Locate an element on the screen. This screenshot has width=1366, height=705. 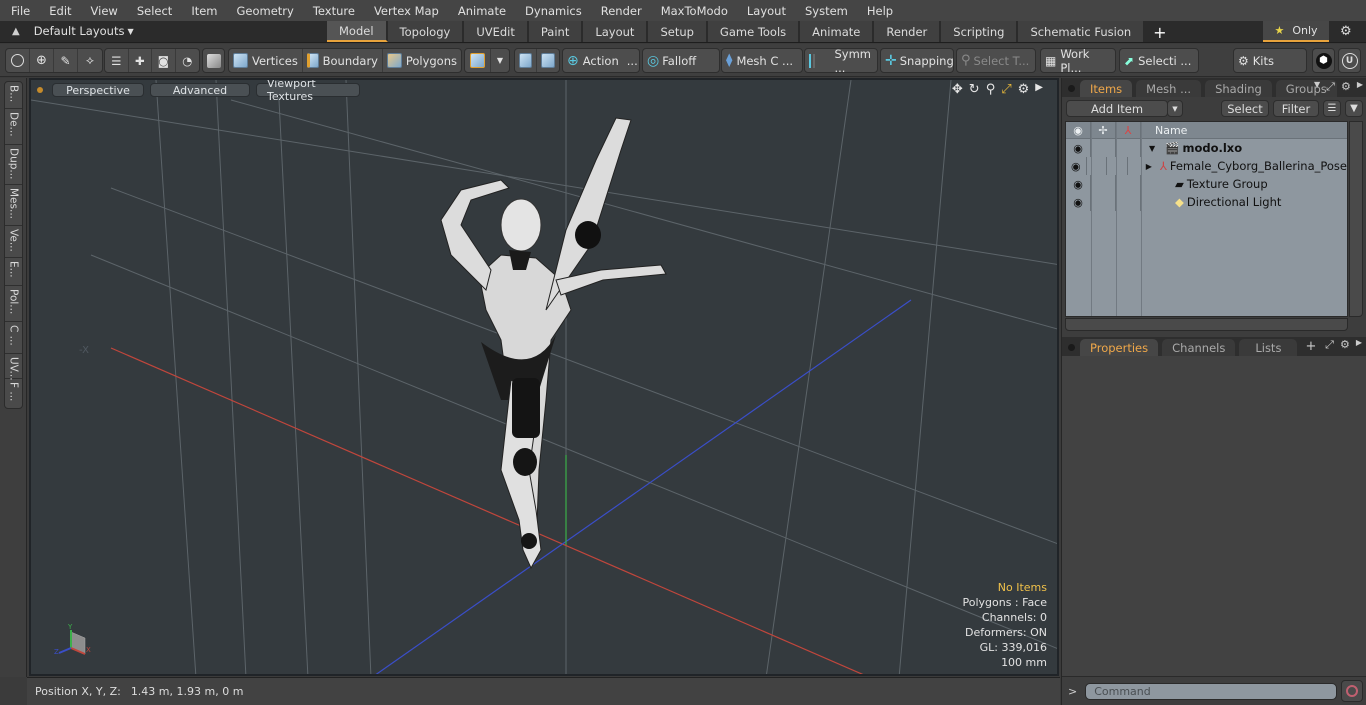
add-item-button: Add Item is located at coordinates (1117, 108).